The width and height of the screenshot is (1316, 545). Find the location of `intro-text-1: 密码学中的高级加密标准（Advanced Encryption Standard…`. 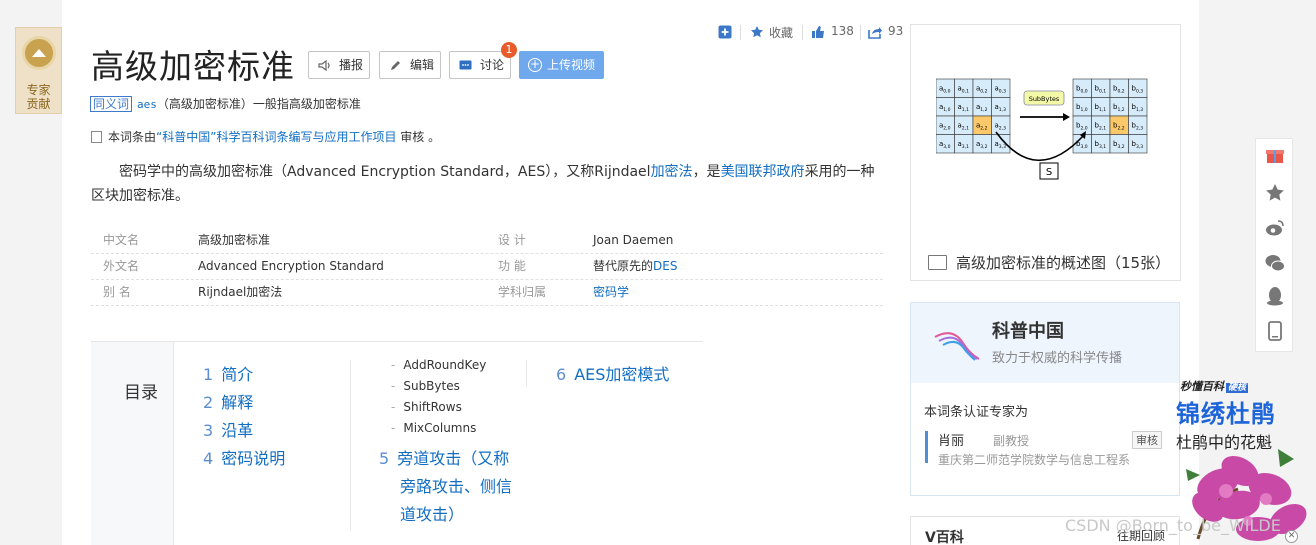

intro-text-1: 密码学中的高级加密标准（Advanced Encryption Standard… is located at coordinates (385, 172).